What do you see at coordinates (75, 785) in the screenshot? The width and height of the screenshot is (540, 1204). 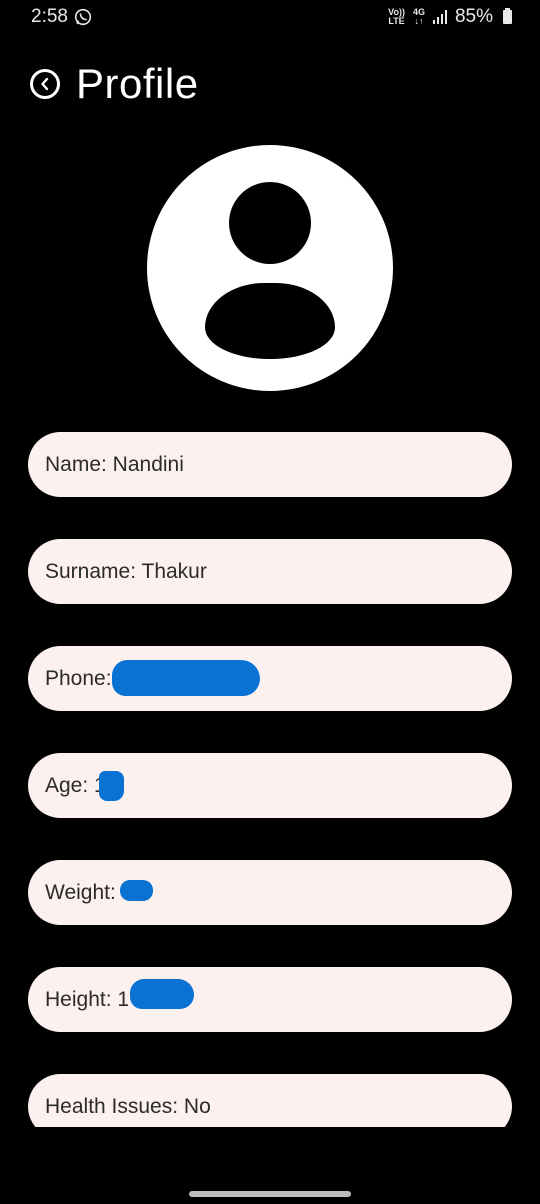 I see `age-field-text: Age: 1` at bounding box center [75, 785].